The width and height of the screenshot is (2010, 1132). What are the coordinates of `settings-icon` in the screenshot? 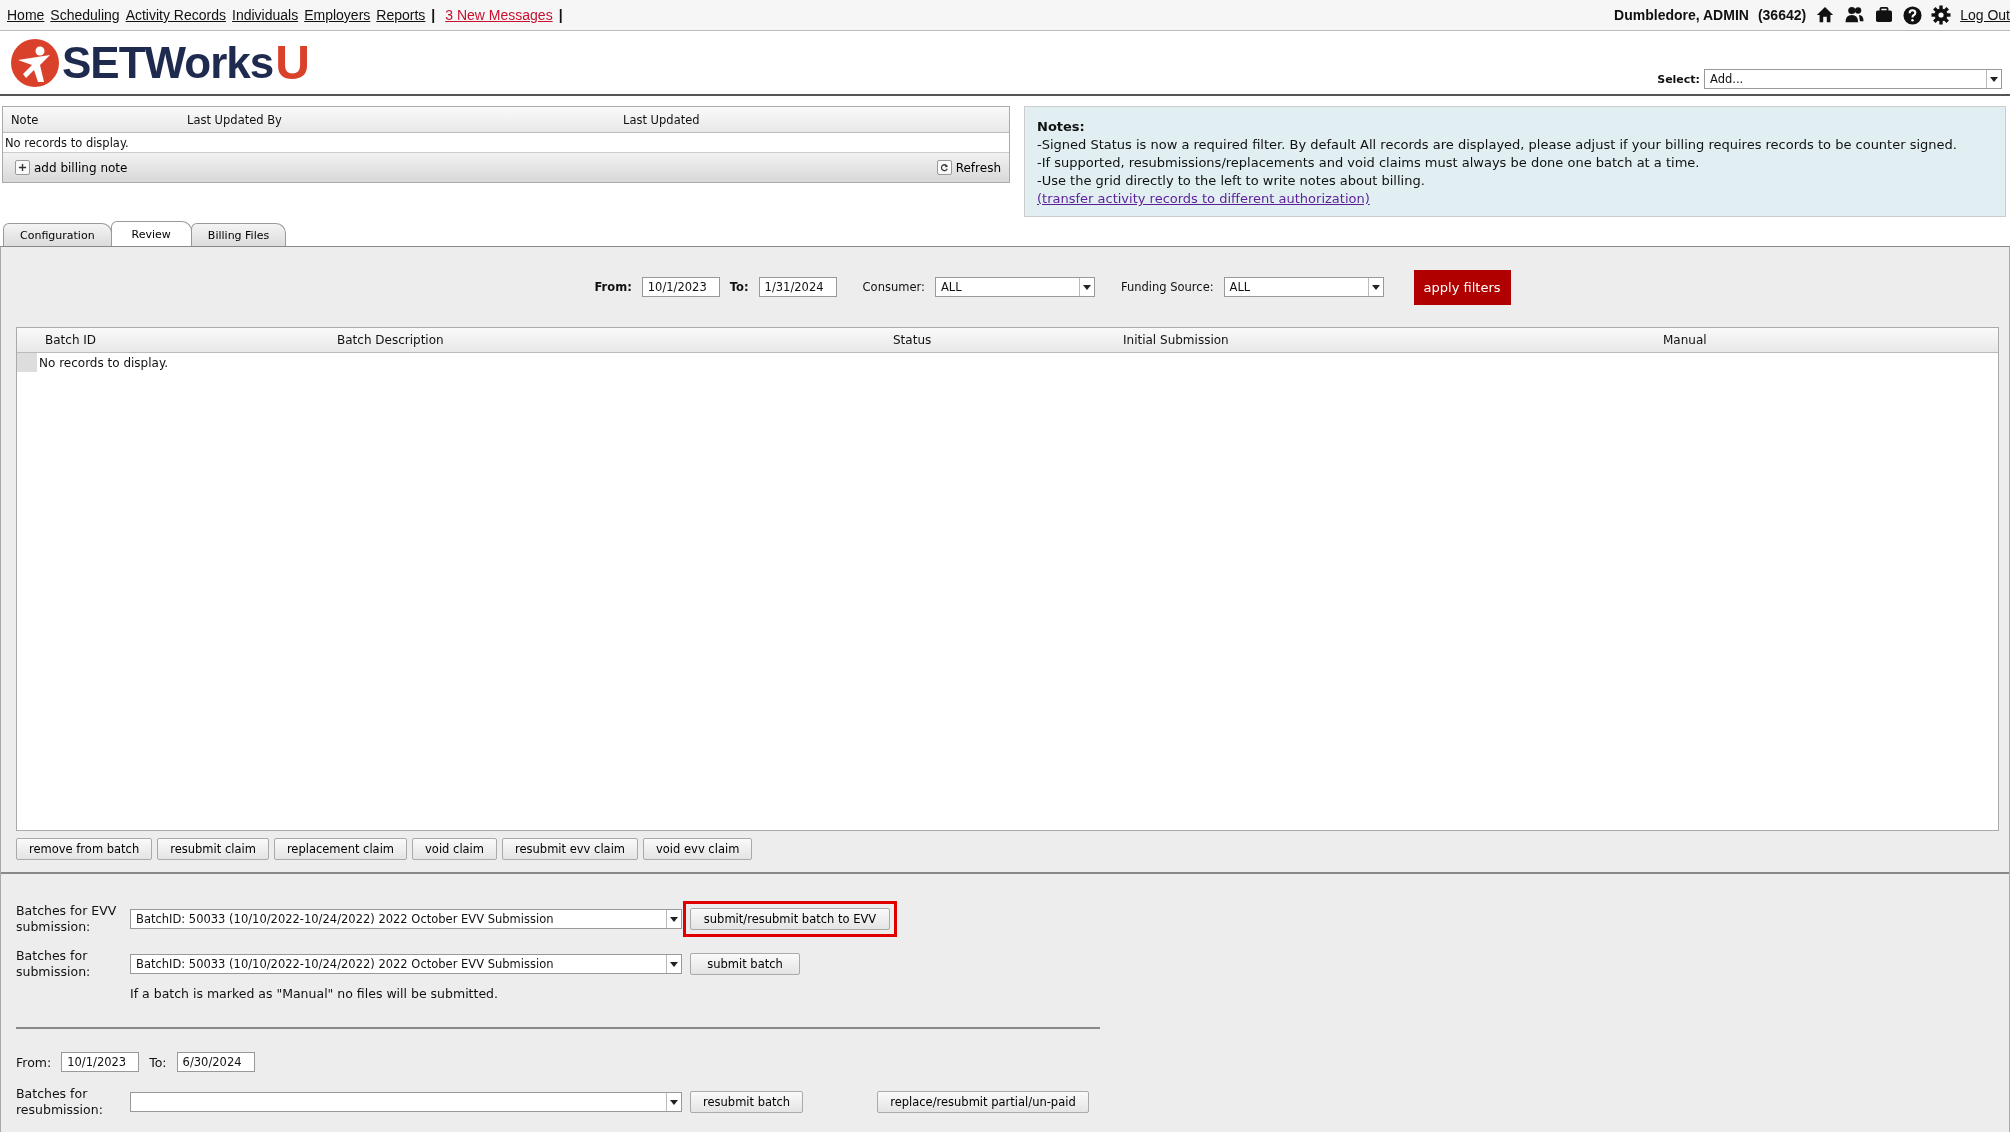 It's located at (1941, 15).